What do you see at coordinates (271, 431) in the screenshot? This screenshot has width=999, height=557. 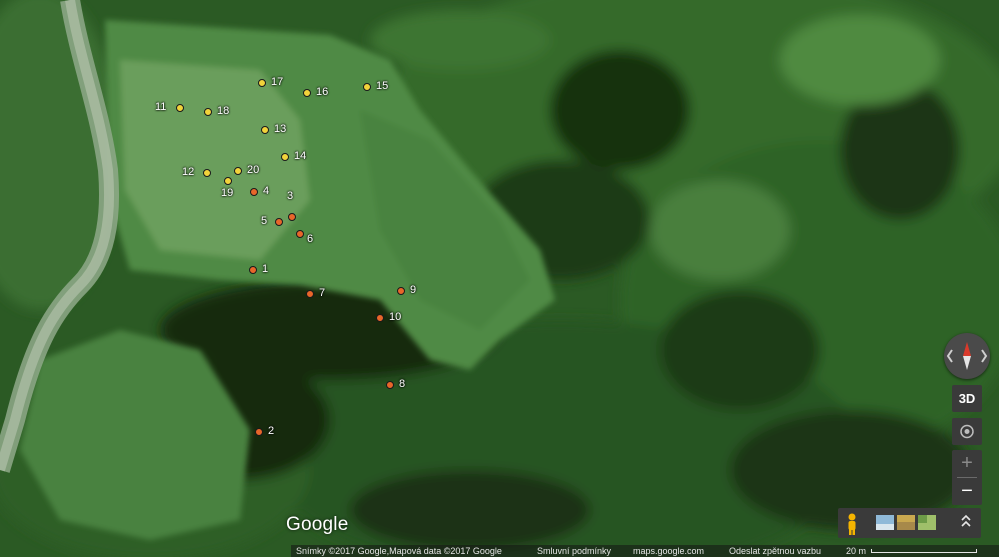 I see `marker-label-2: 2` at bounding box center [271, 431].